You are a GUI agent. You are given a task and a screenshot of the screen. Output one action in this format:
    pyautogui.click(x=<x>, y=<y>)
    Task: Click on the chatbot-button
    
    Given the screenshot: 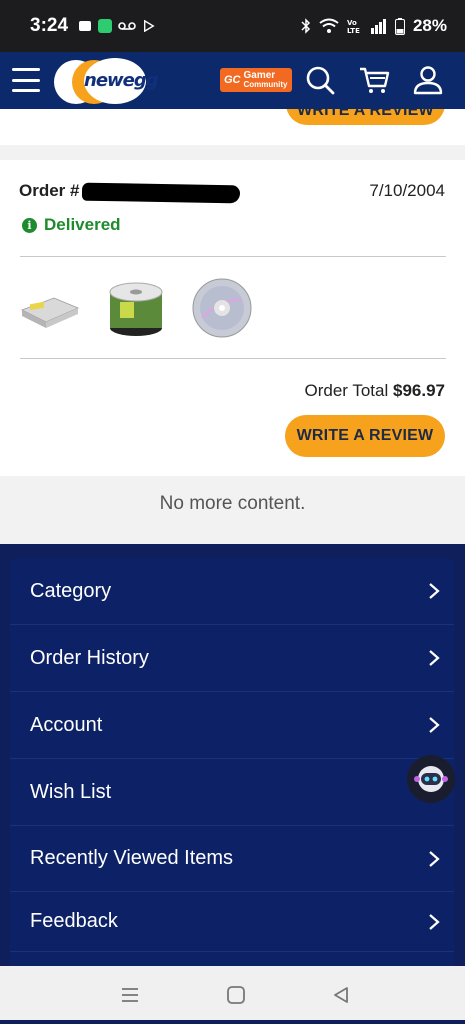 What is the action you would take?
    pyautogui.click(x=431, y=779)
    